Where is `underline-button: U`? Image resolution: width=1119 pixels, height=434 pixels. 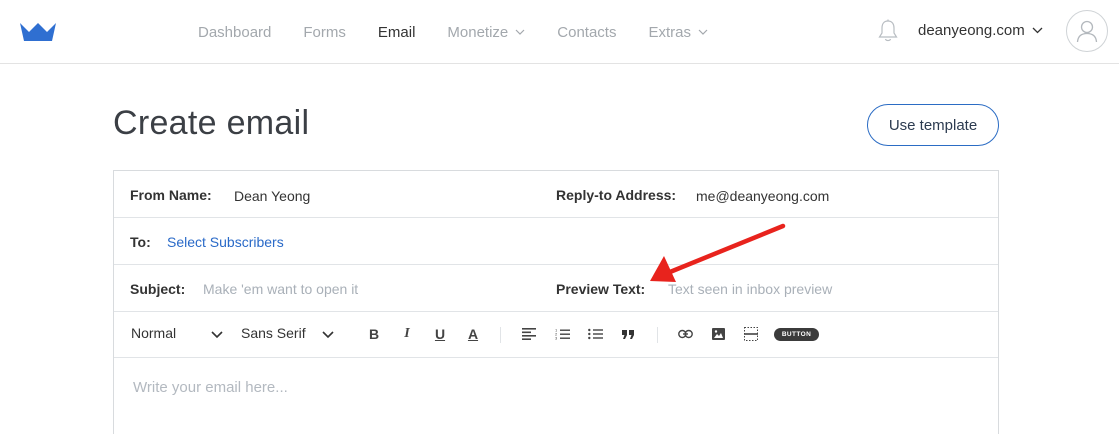 underline-button: U is located at coordinates (440, 334).